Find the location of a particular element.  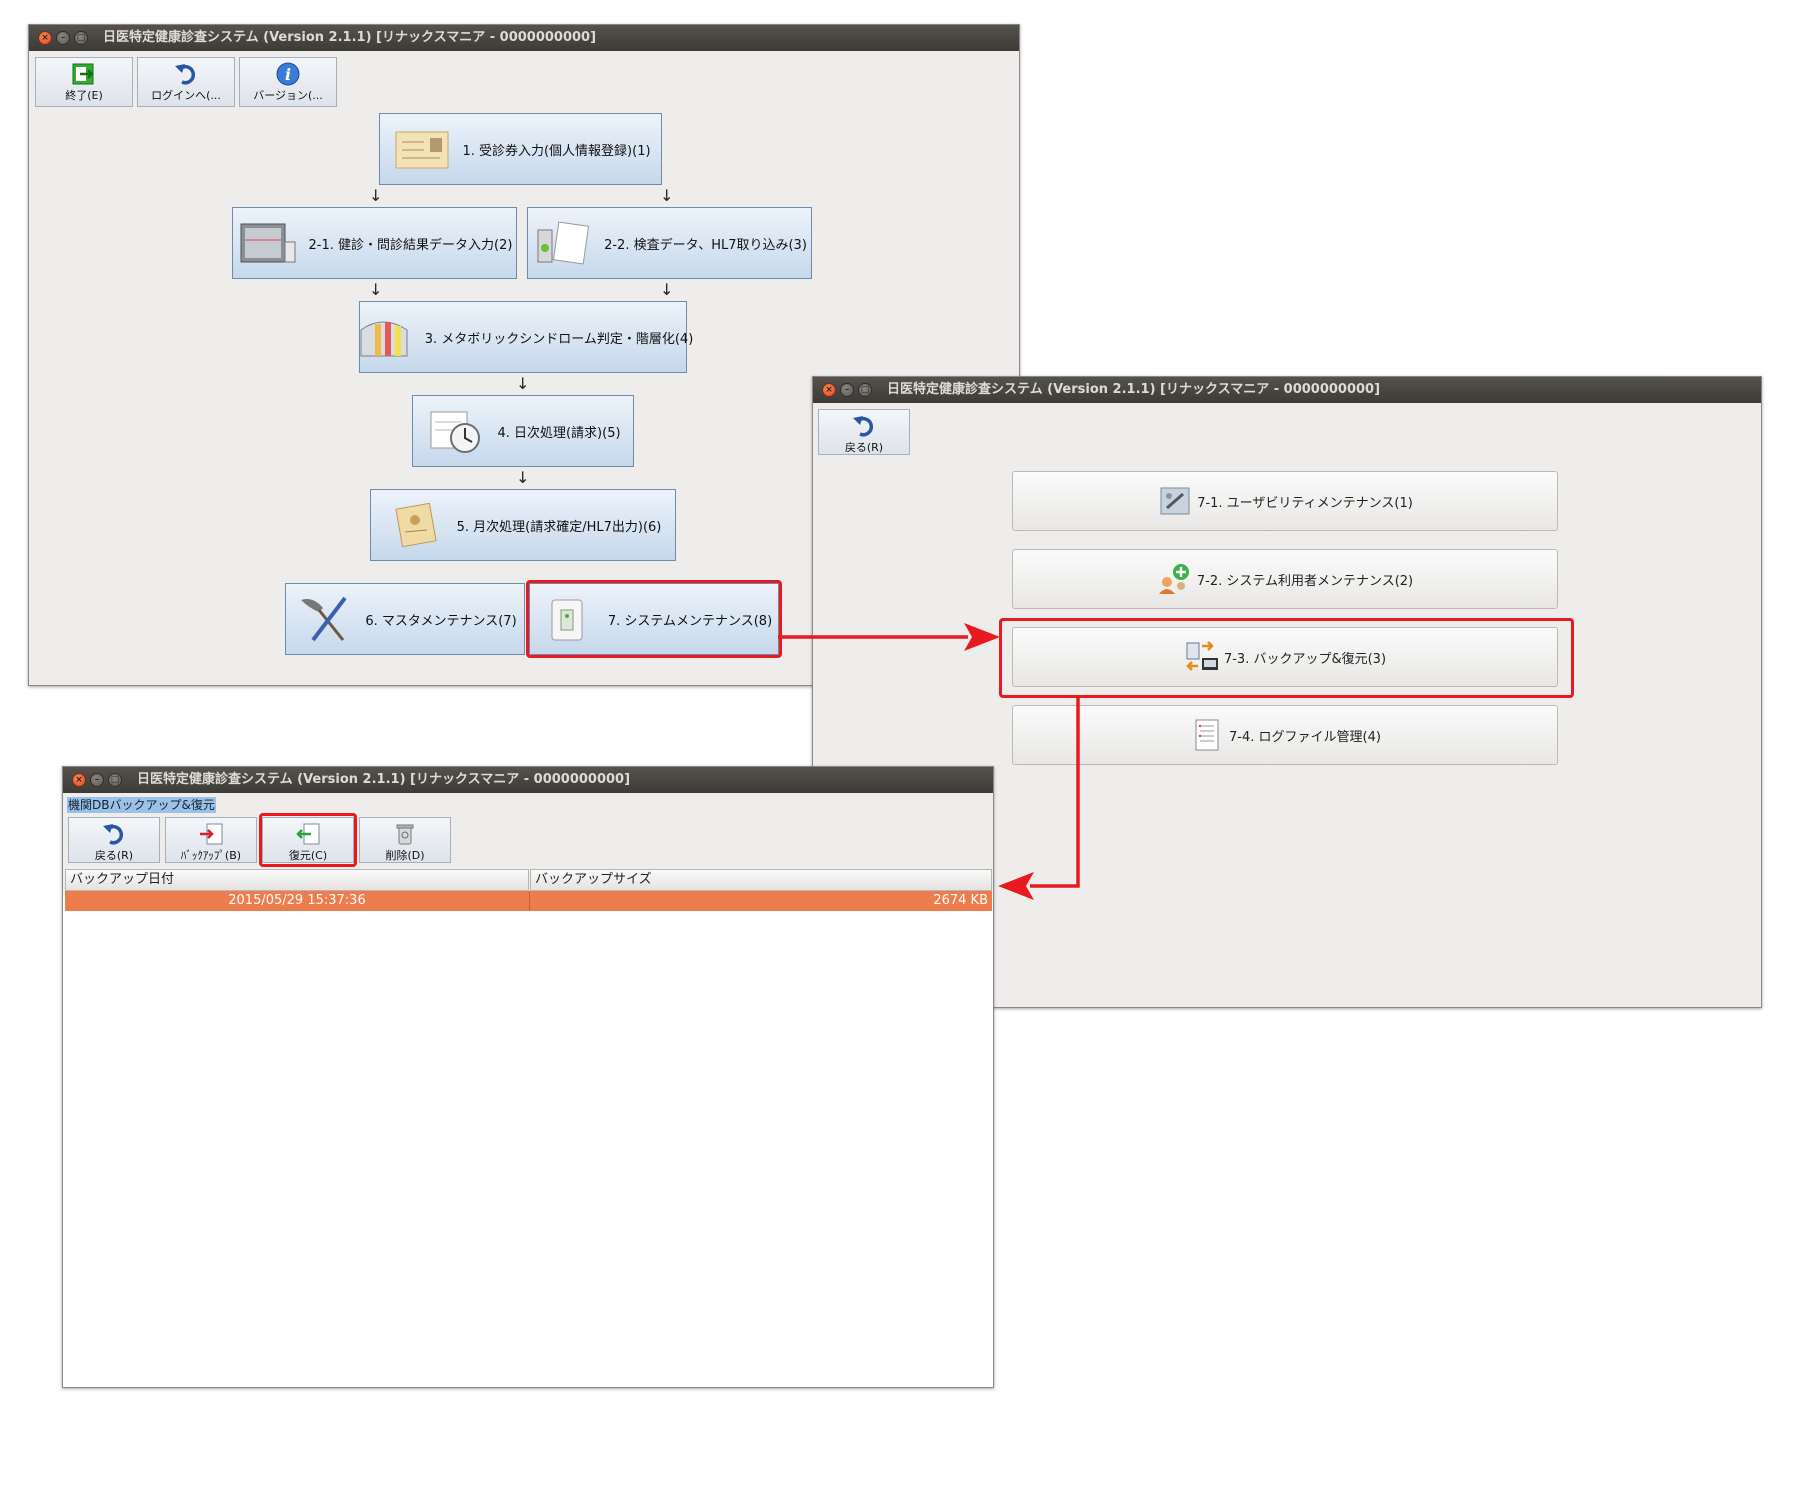

user-maintenance-label: 7-2. システム利用者メンテナンス(2) is located at coordinates (1305, 581).